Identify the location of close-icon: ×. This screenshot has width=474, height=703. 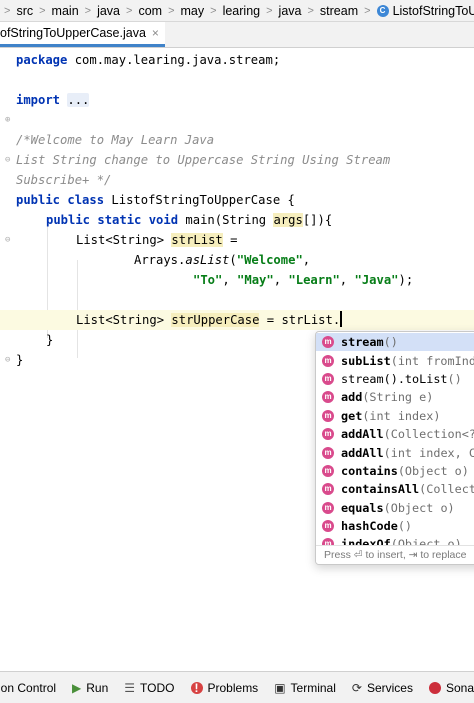
(155, 33).